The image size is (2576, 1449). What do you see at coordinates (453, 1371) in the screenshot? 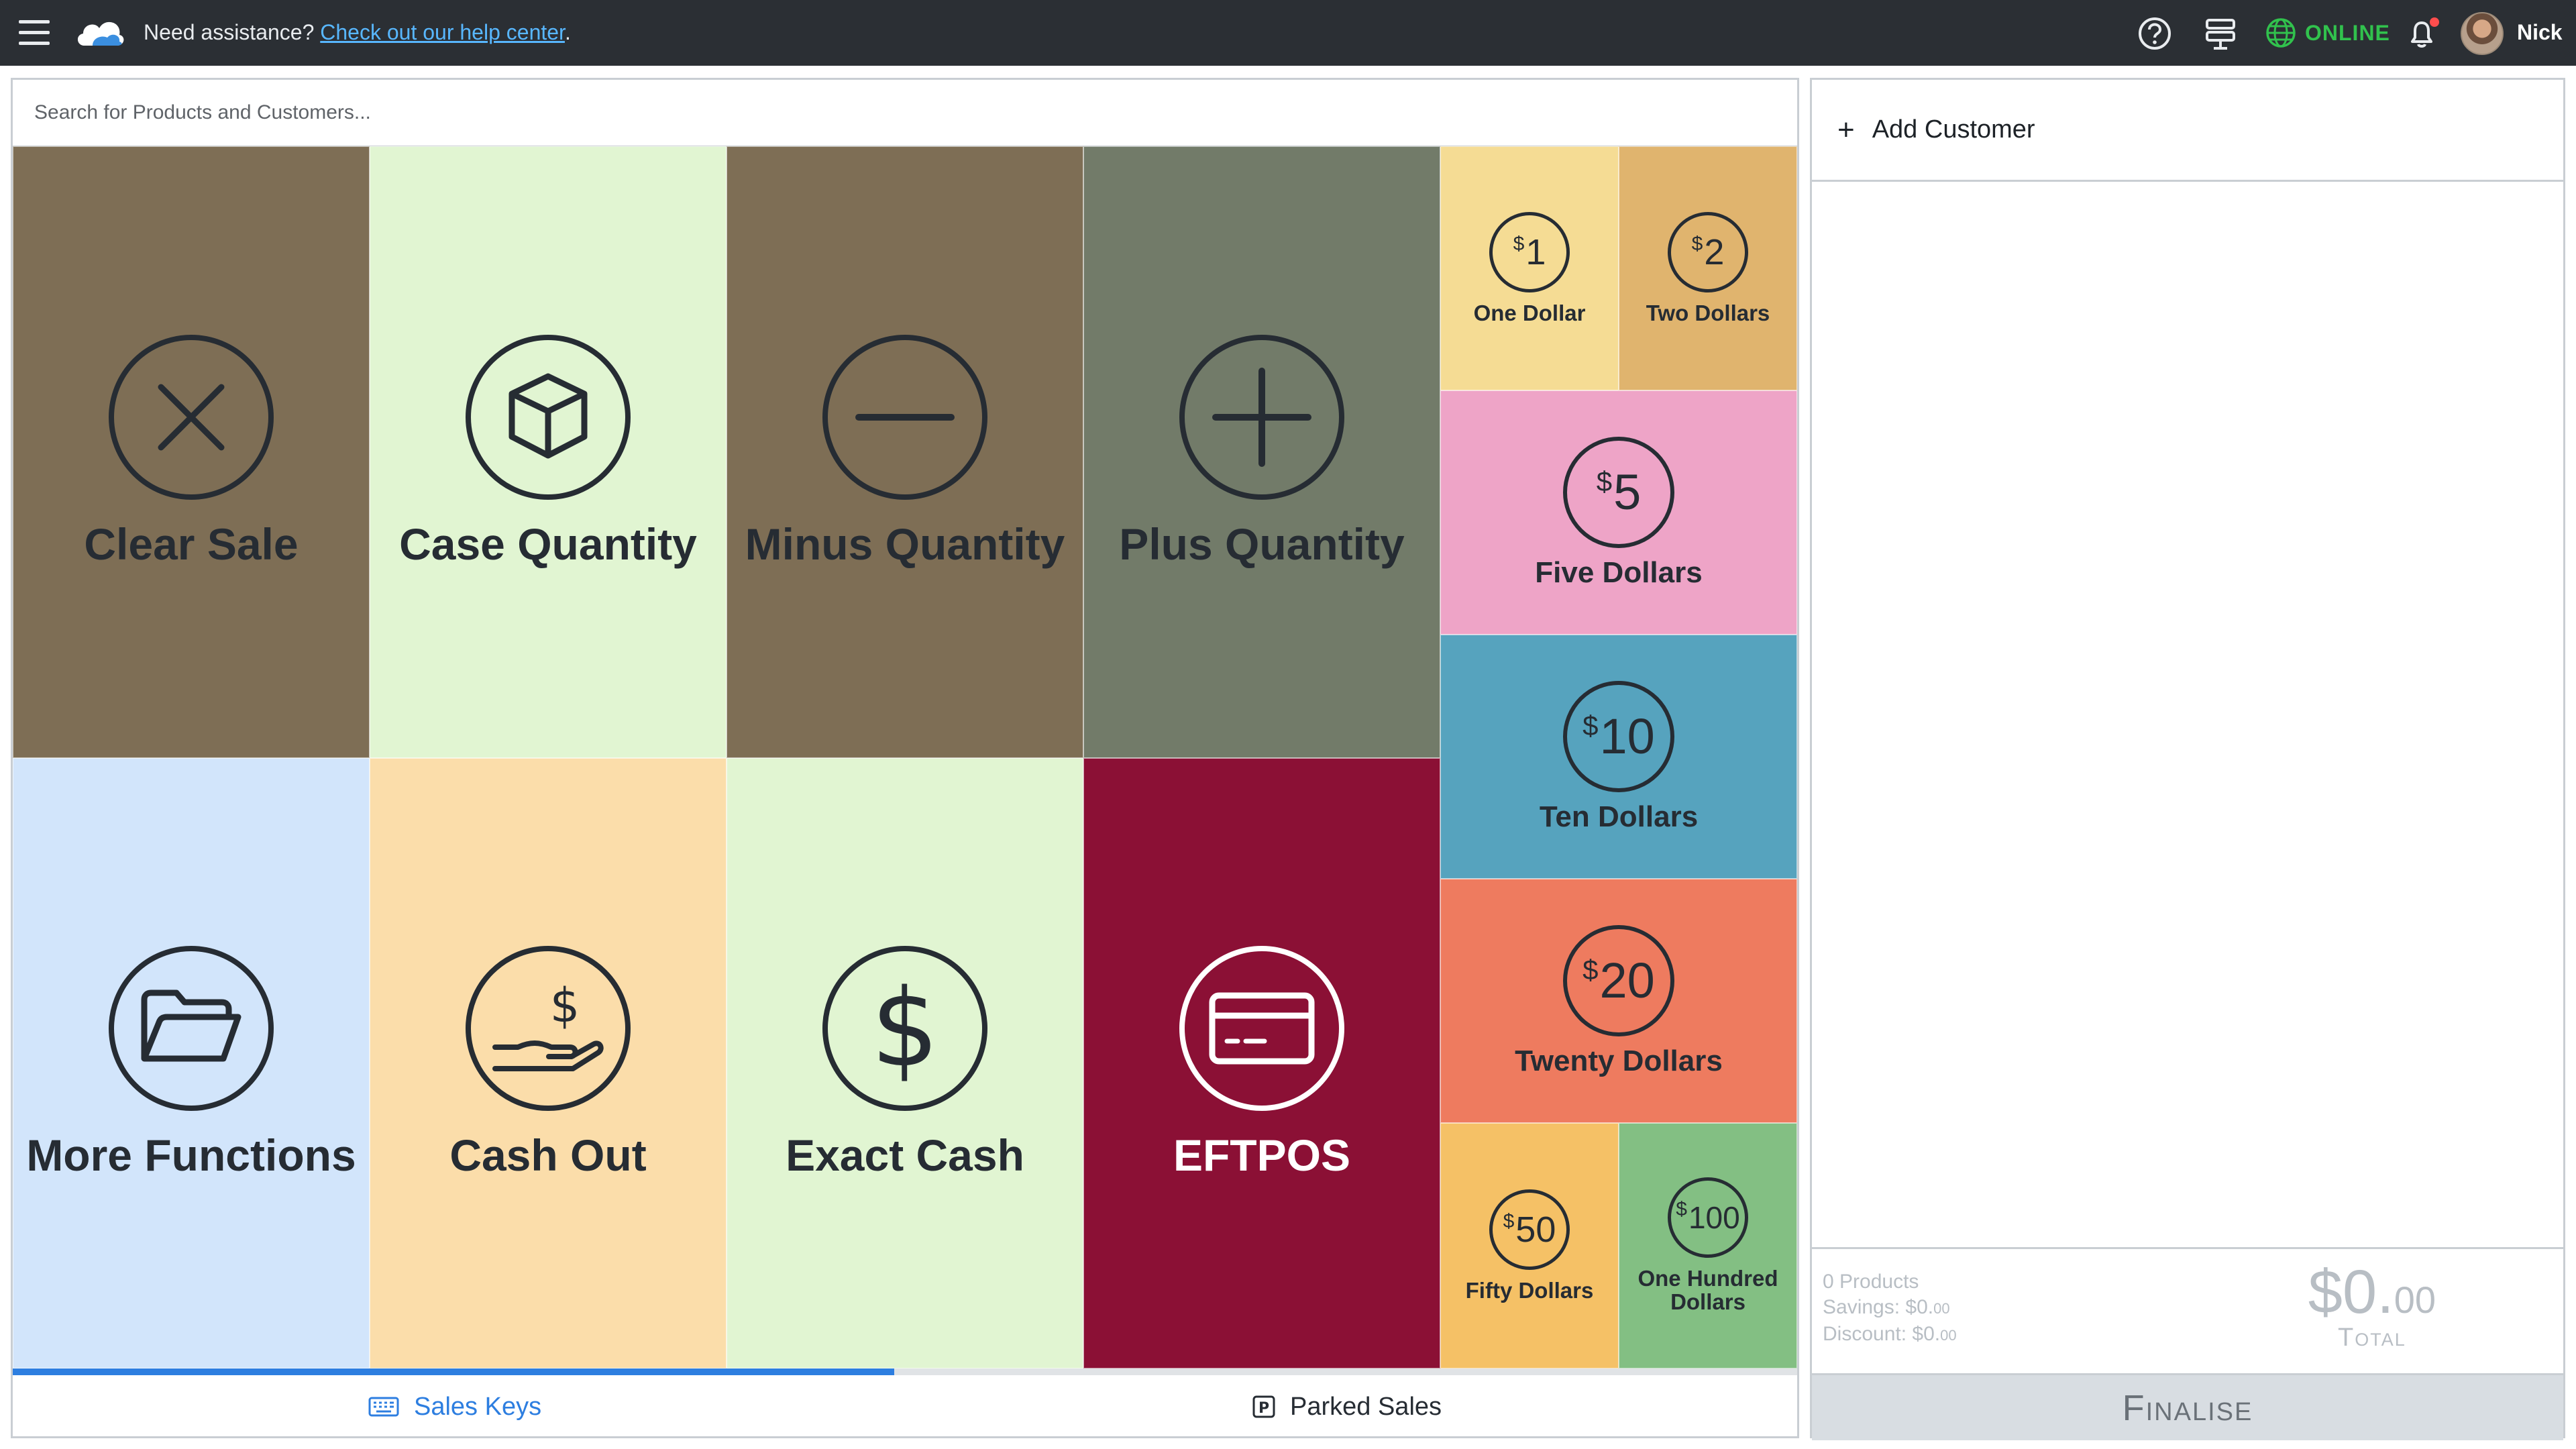
I see `active-tab-indicator` at bounding box center [453, 1371].